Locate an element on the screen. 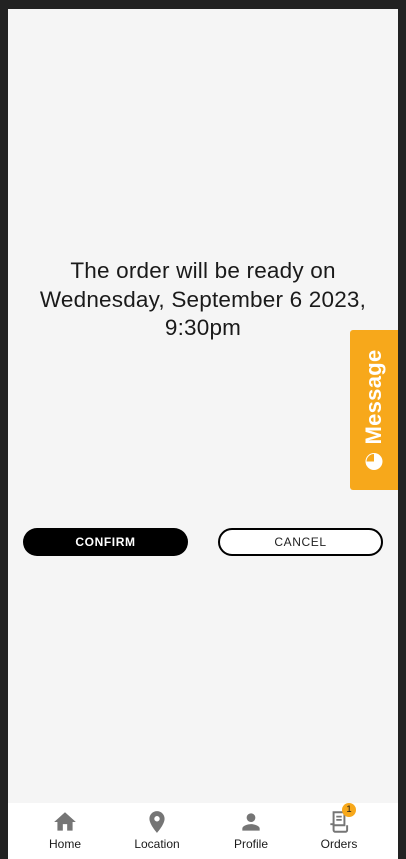 This screenshot has width=406, height=859. receipt-icon: 1 is located at coordinates (341, 819).